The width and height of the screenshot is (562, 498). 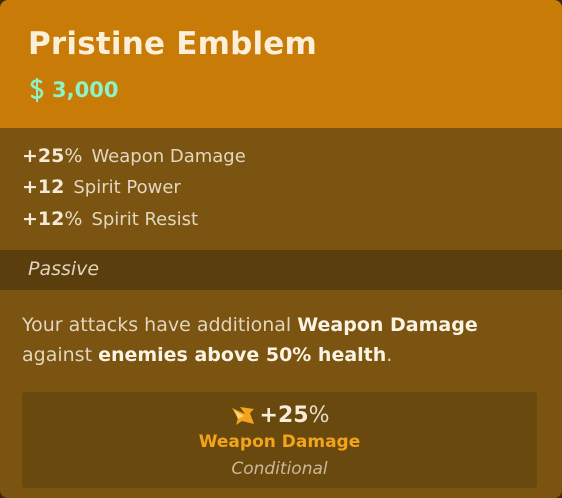 What do you see at coordinates (168, 156) in the screenshot?
I see `stat-label: Weapon Damage` at bounding box center [168, 156].